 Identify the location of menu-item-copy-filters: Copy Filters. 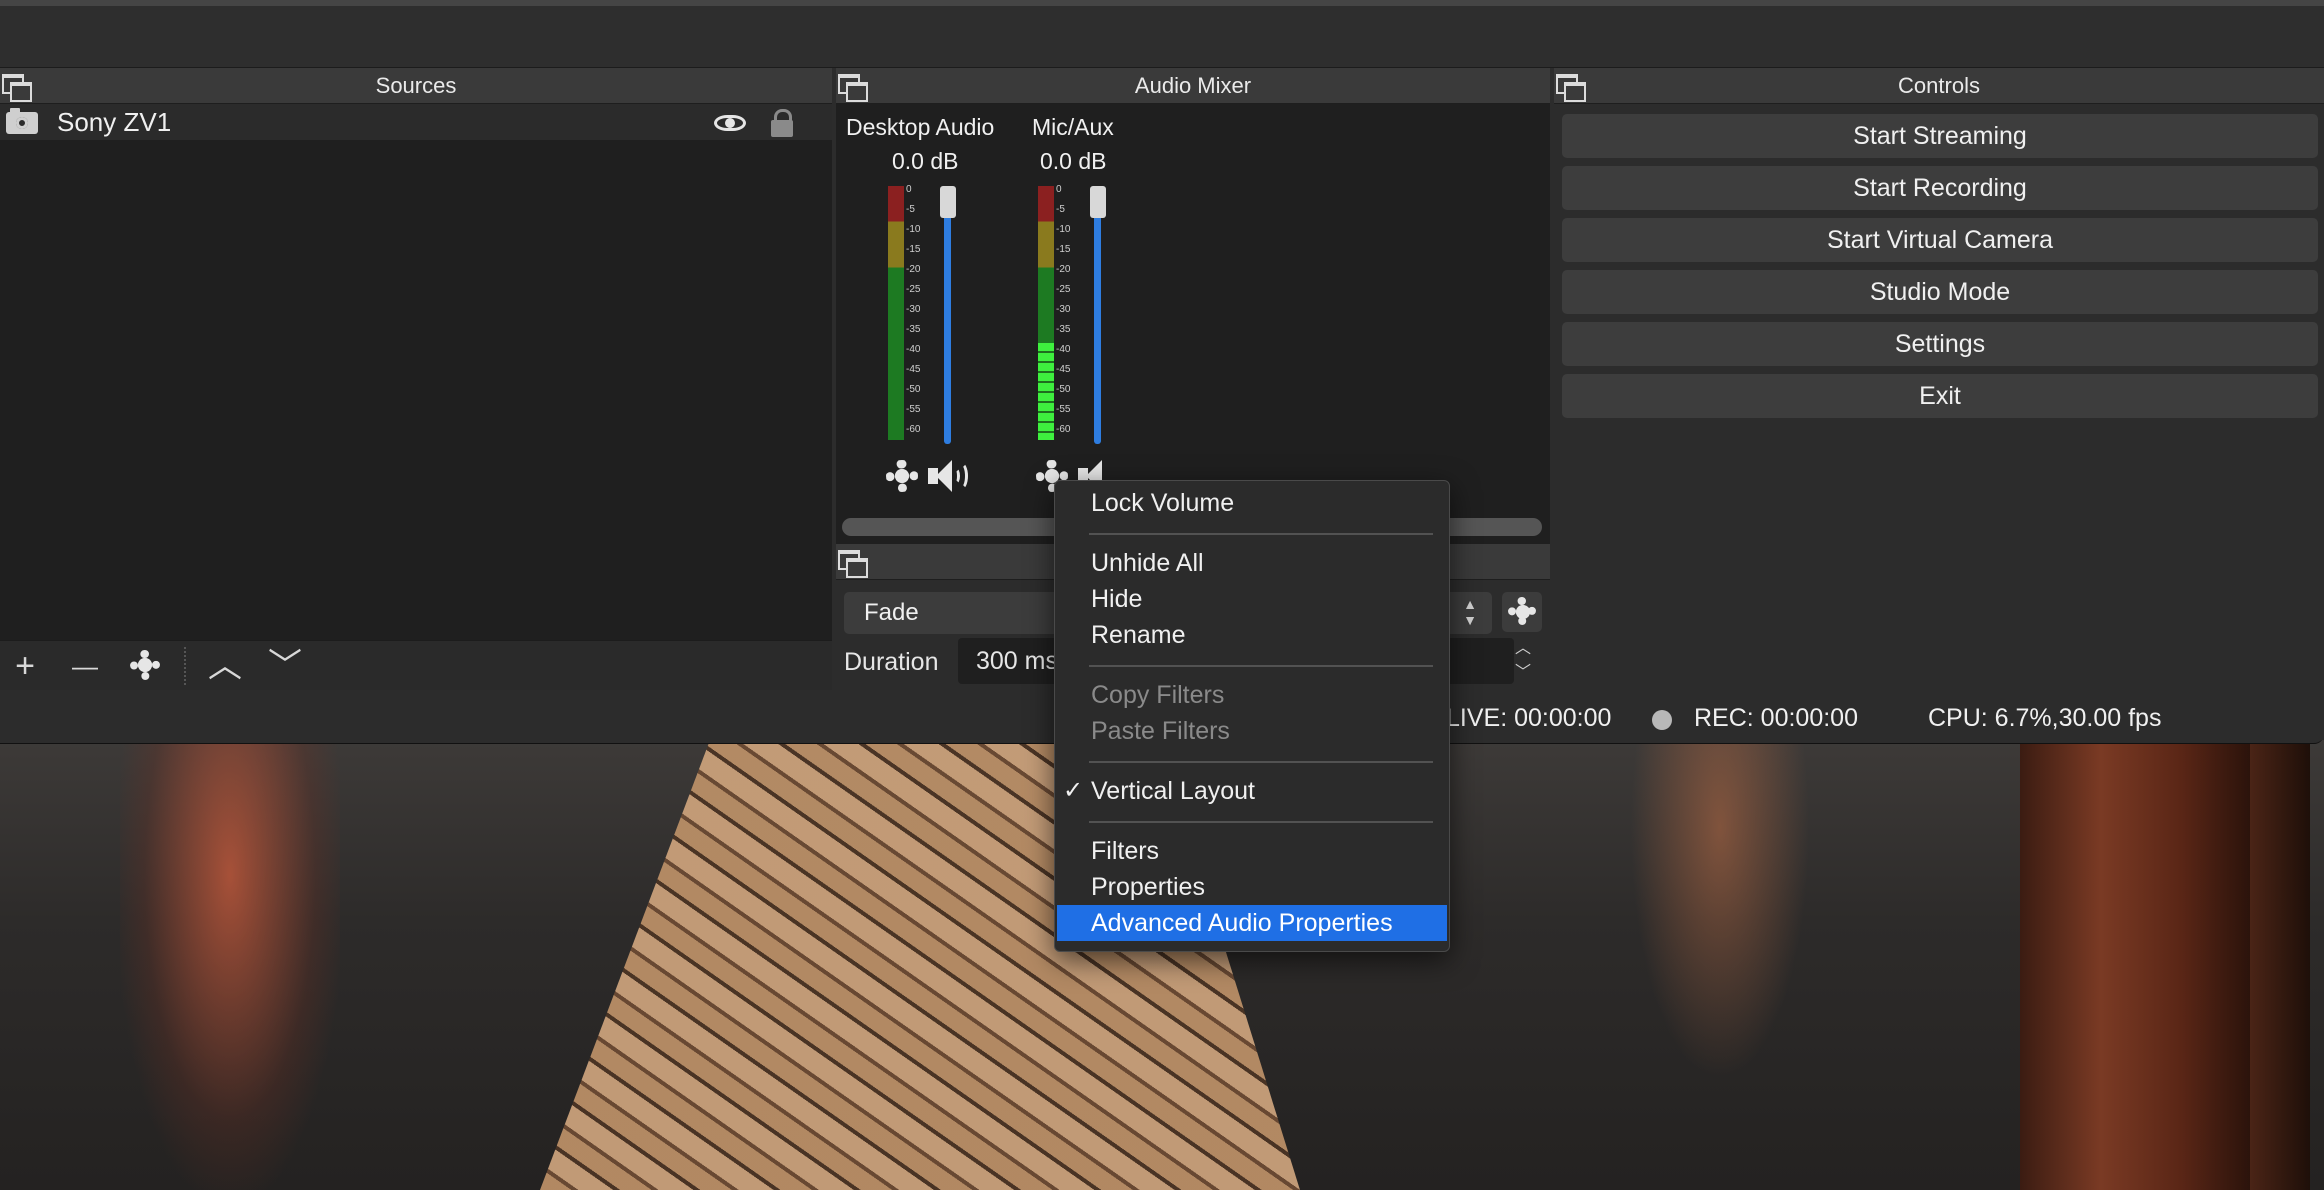
(1158, 695).